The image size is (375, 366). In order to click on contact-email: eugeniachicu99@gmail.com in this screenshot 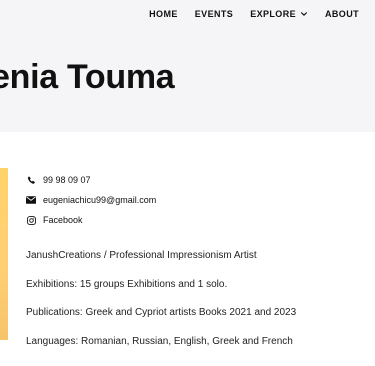, I will do `click(91, 200)`.